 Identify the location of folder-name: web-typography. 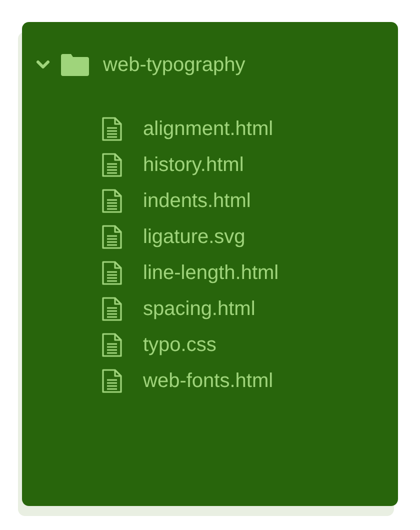
(174, 65).